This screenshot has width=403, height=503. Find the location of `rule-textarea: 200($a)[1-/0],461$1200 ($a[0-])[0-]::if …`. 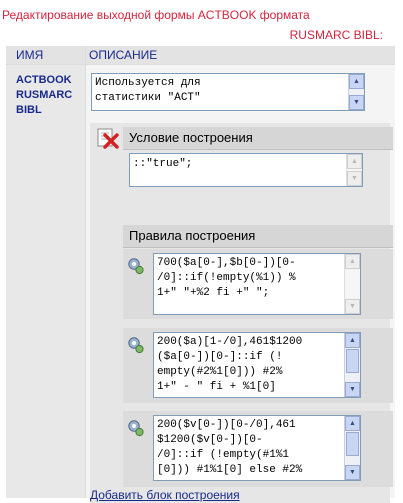

rule-textarea: 200($a)[1-/0],461$1200 ($a[0-])[0-]::if … is located at coordinates (257, 365).